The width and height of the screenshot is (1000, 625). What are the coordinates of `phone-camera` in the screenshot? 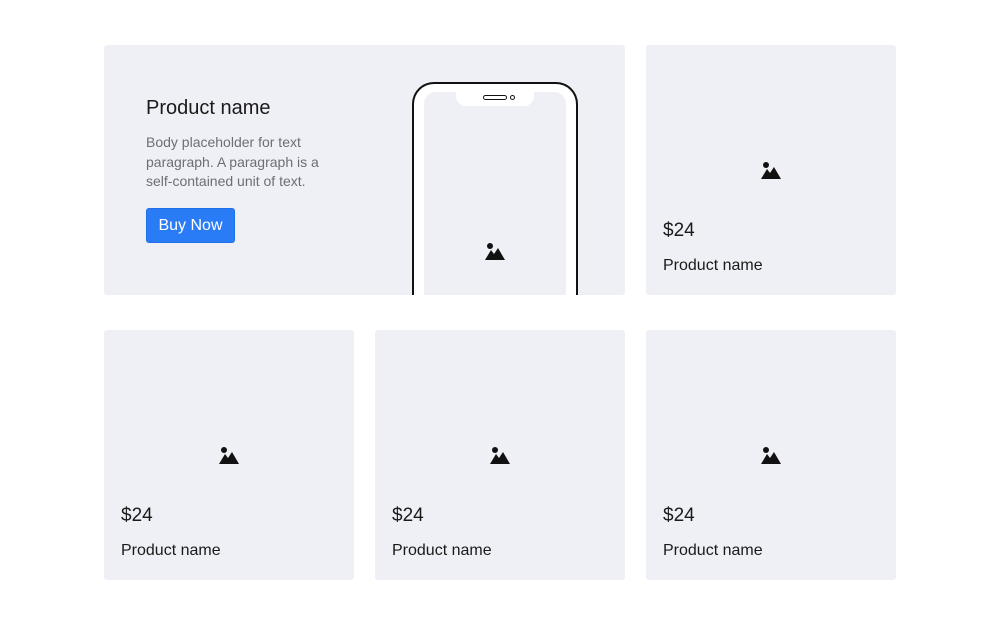 It's located at (512, 97).